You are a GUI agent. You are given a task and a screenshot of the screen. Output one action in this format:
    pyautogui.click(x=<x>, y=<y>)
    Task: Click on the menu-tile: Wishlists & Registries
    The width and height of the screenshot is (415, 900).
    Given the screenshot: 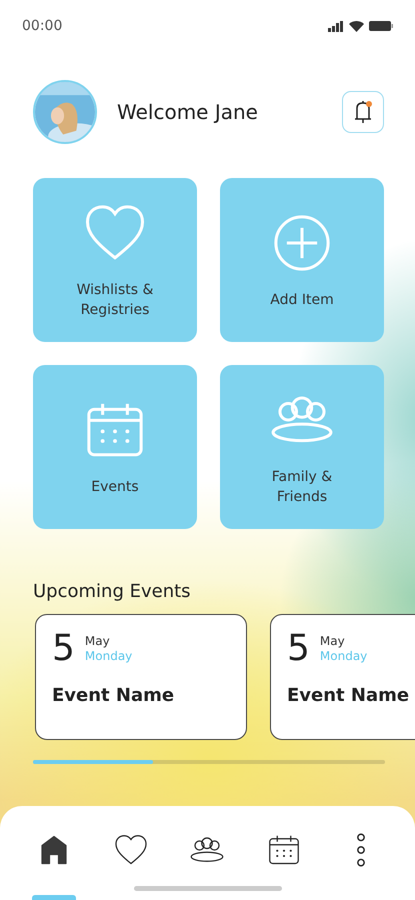 What is the action you would take?
    pyautogui.click(x=115, y=260)
    